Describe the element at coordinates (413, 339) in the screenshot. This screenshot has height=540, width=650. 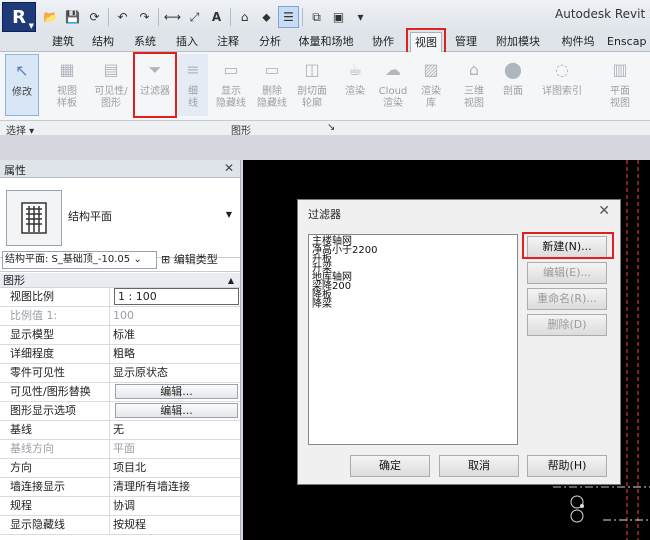
I see `filter-list: 主楼轴网 净高小于2200 升板 升梁 地库轴网 梁降200 降板 降梁` at that location.